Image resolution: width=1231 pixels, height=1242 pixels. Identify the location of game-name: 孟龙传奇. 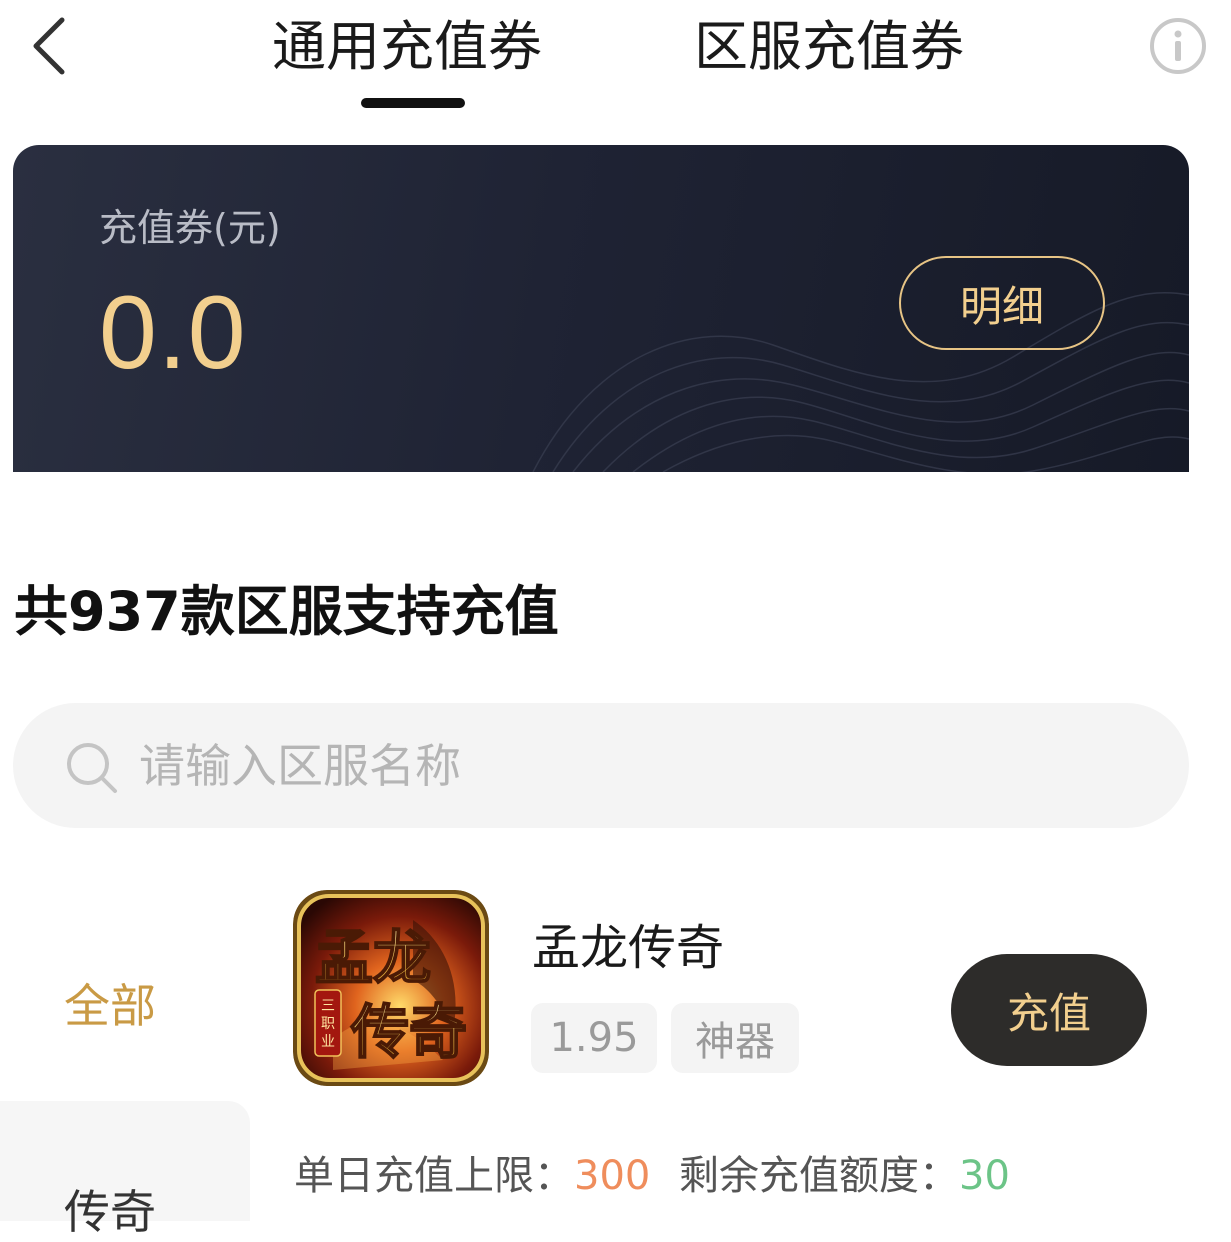
(628, 943).